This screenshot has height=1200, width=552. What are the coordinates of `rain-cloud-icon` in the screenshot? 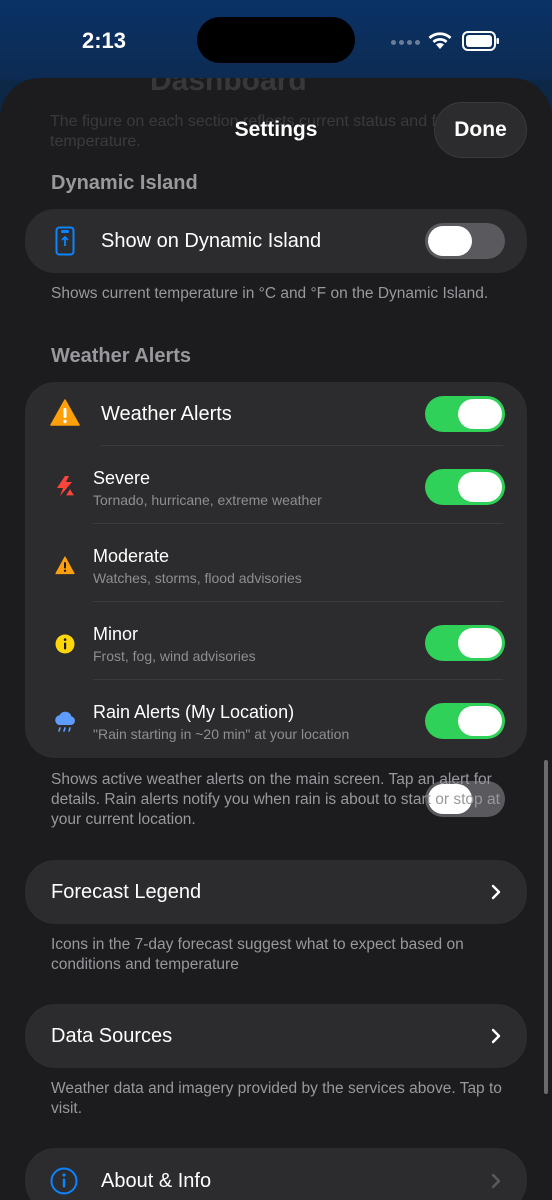 It's located at (65, 721).